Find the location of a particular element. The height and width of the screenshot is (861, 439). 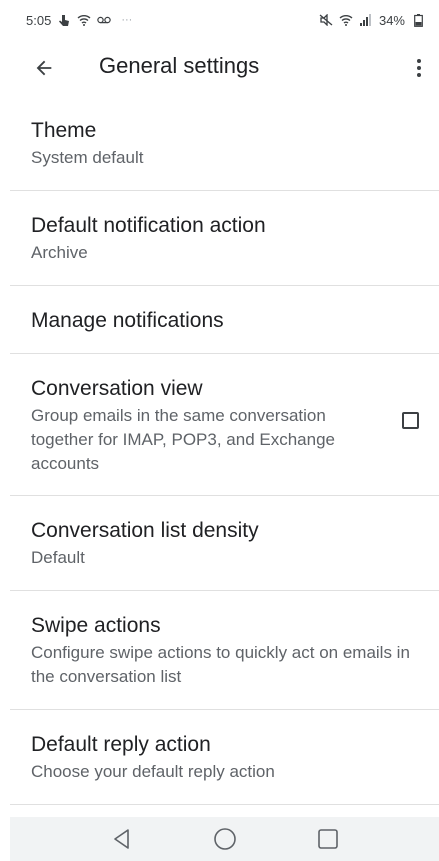

app-bar: General settings is located at coordinates (219, 68).